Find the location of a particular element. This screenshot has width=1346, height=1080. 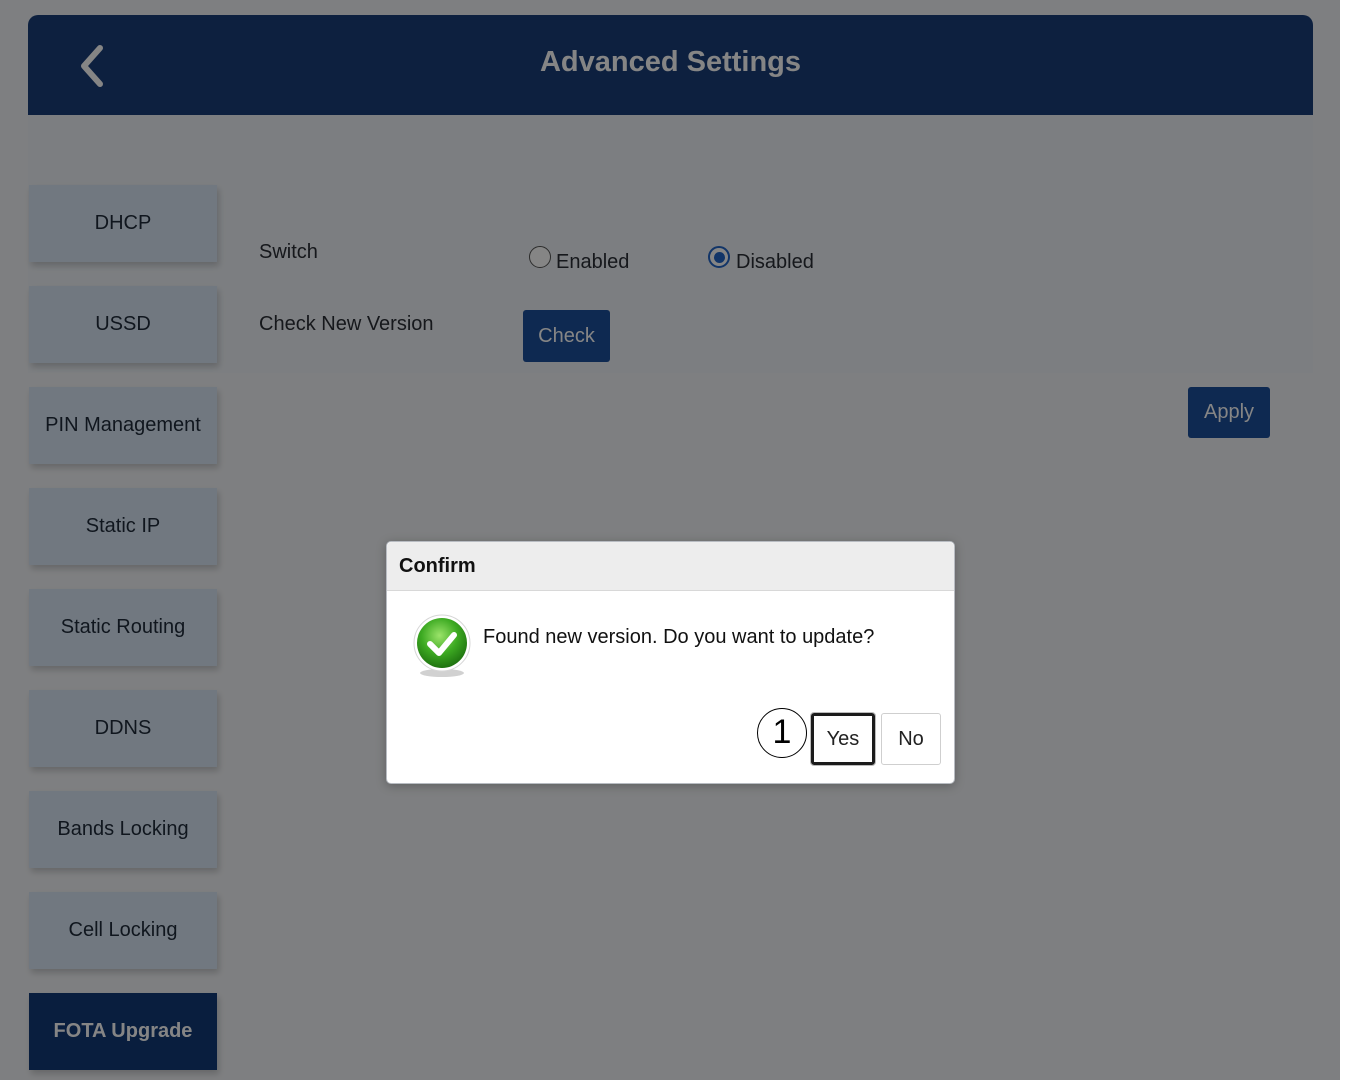

yes-button: Yes is located at coordinates (843, 739).